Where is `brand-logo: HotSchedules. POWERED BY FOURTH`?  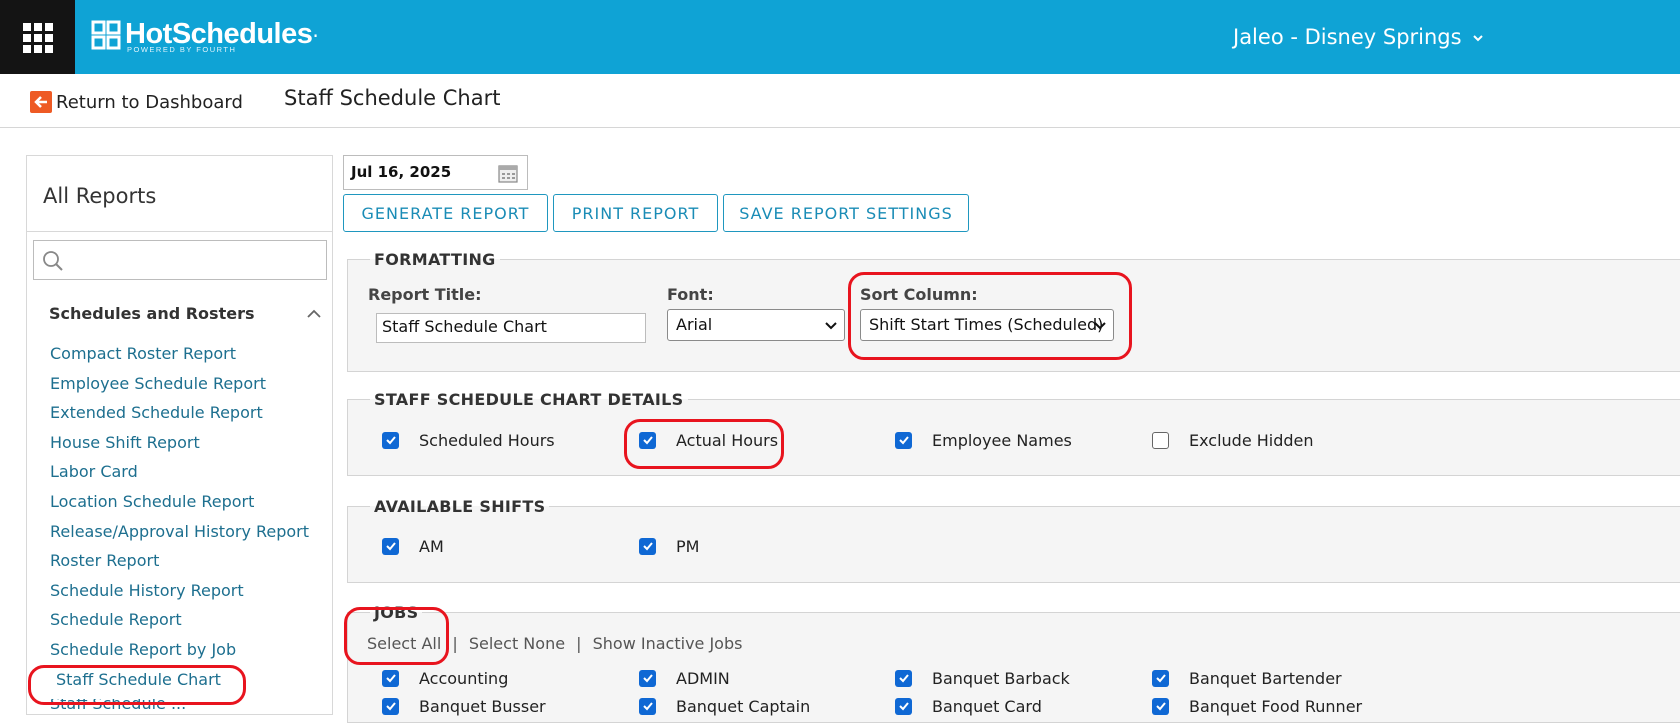
brand-logo: HotSchedules. POWERED BY FOURTH is located at coordinates (205, 38).